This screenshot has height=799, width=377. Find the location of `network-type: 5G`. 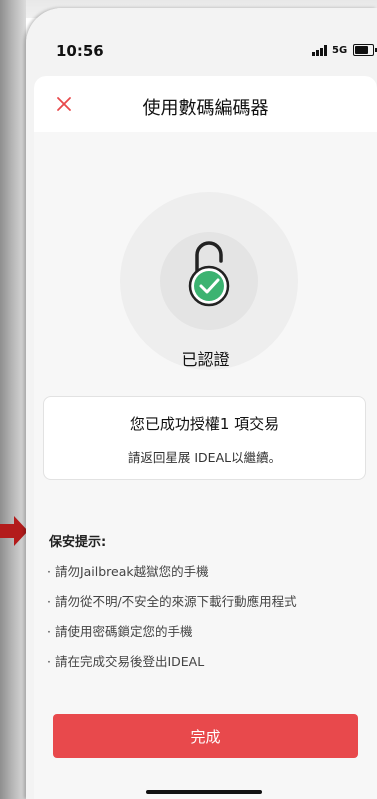

network-type: 5G is located at coordinates (340, 50).